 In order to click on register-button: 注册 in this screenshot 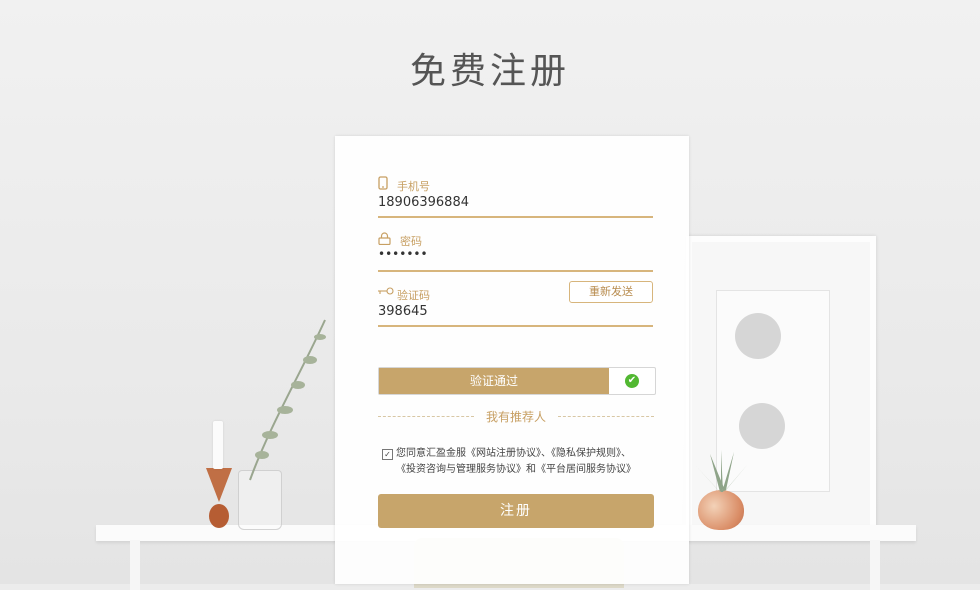, I will do `click(516, 511)`.